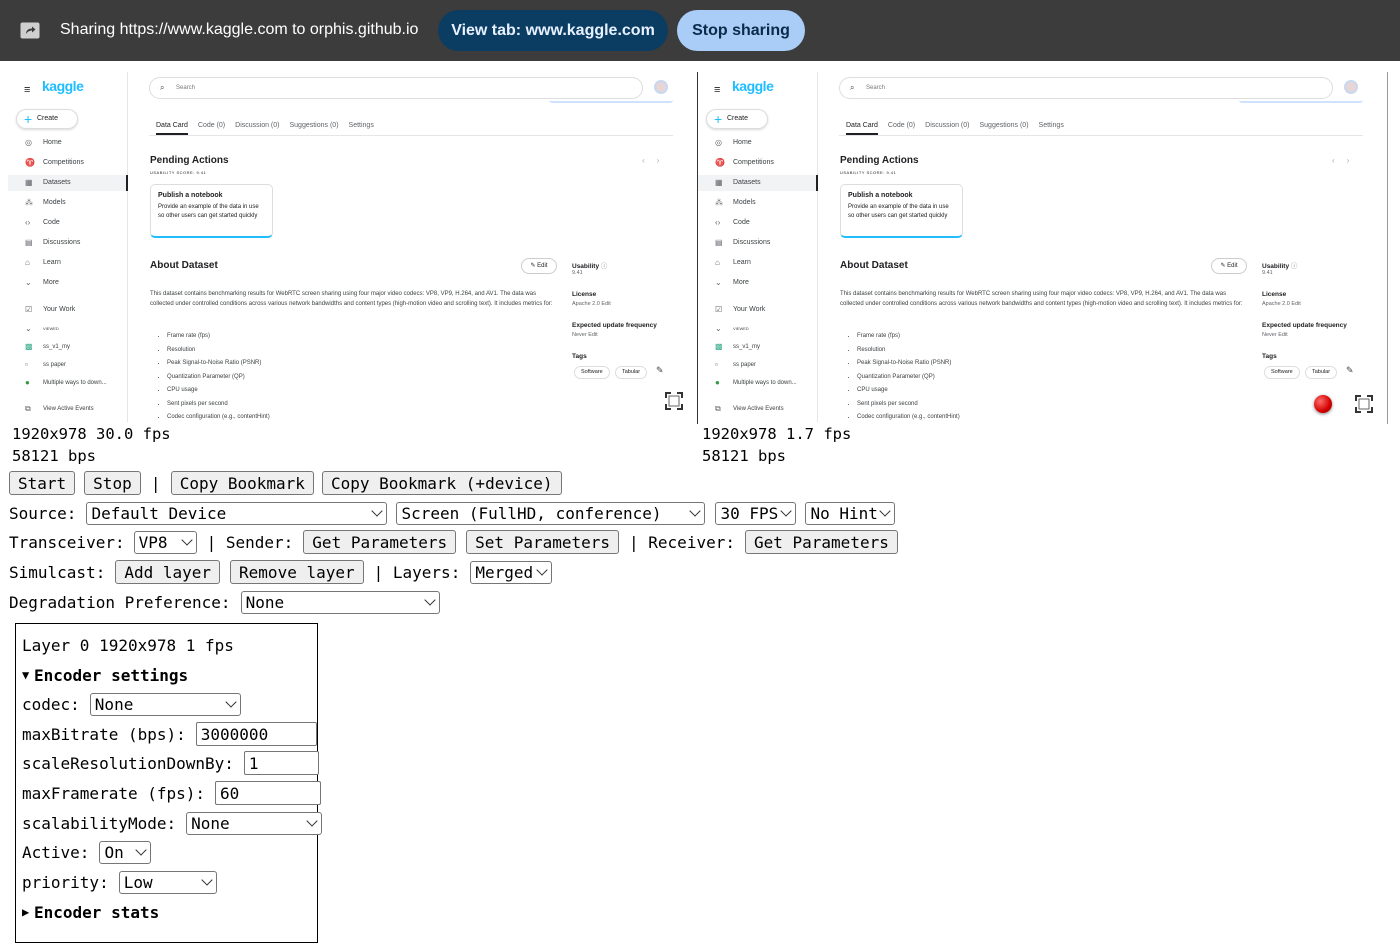 Image resolution: width=1400 pixels, height=943 pixels. What do you see at coordinates (340, 602) in the screenshot?
I see `degradation-select: None` at bounding box center [340, 602].